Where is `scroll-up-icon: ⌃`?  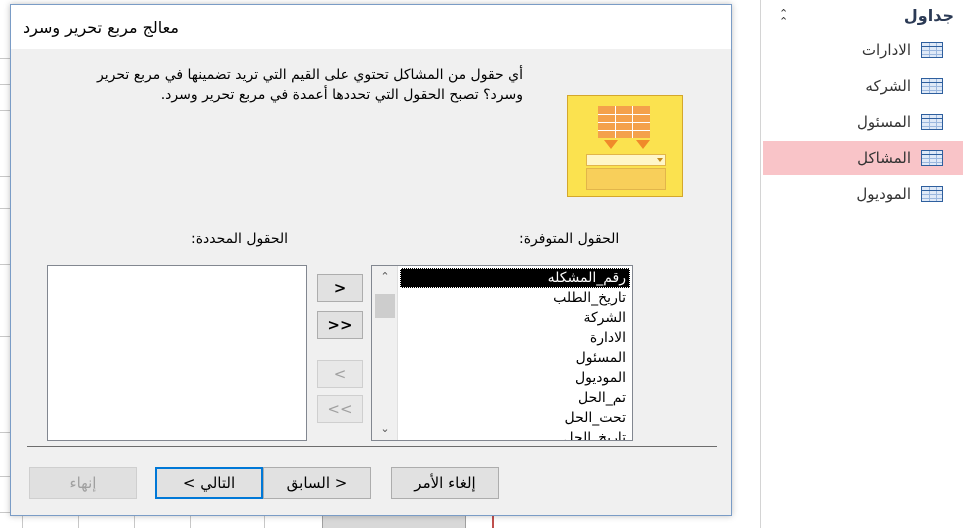 scroll-up-icon: ⌃ is located at coordinates (385, 277).